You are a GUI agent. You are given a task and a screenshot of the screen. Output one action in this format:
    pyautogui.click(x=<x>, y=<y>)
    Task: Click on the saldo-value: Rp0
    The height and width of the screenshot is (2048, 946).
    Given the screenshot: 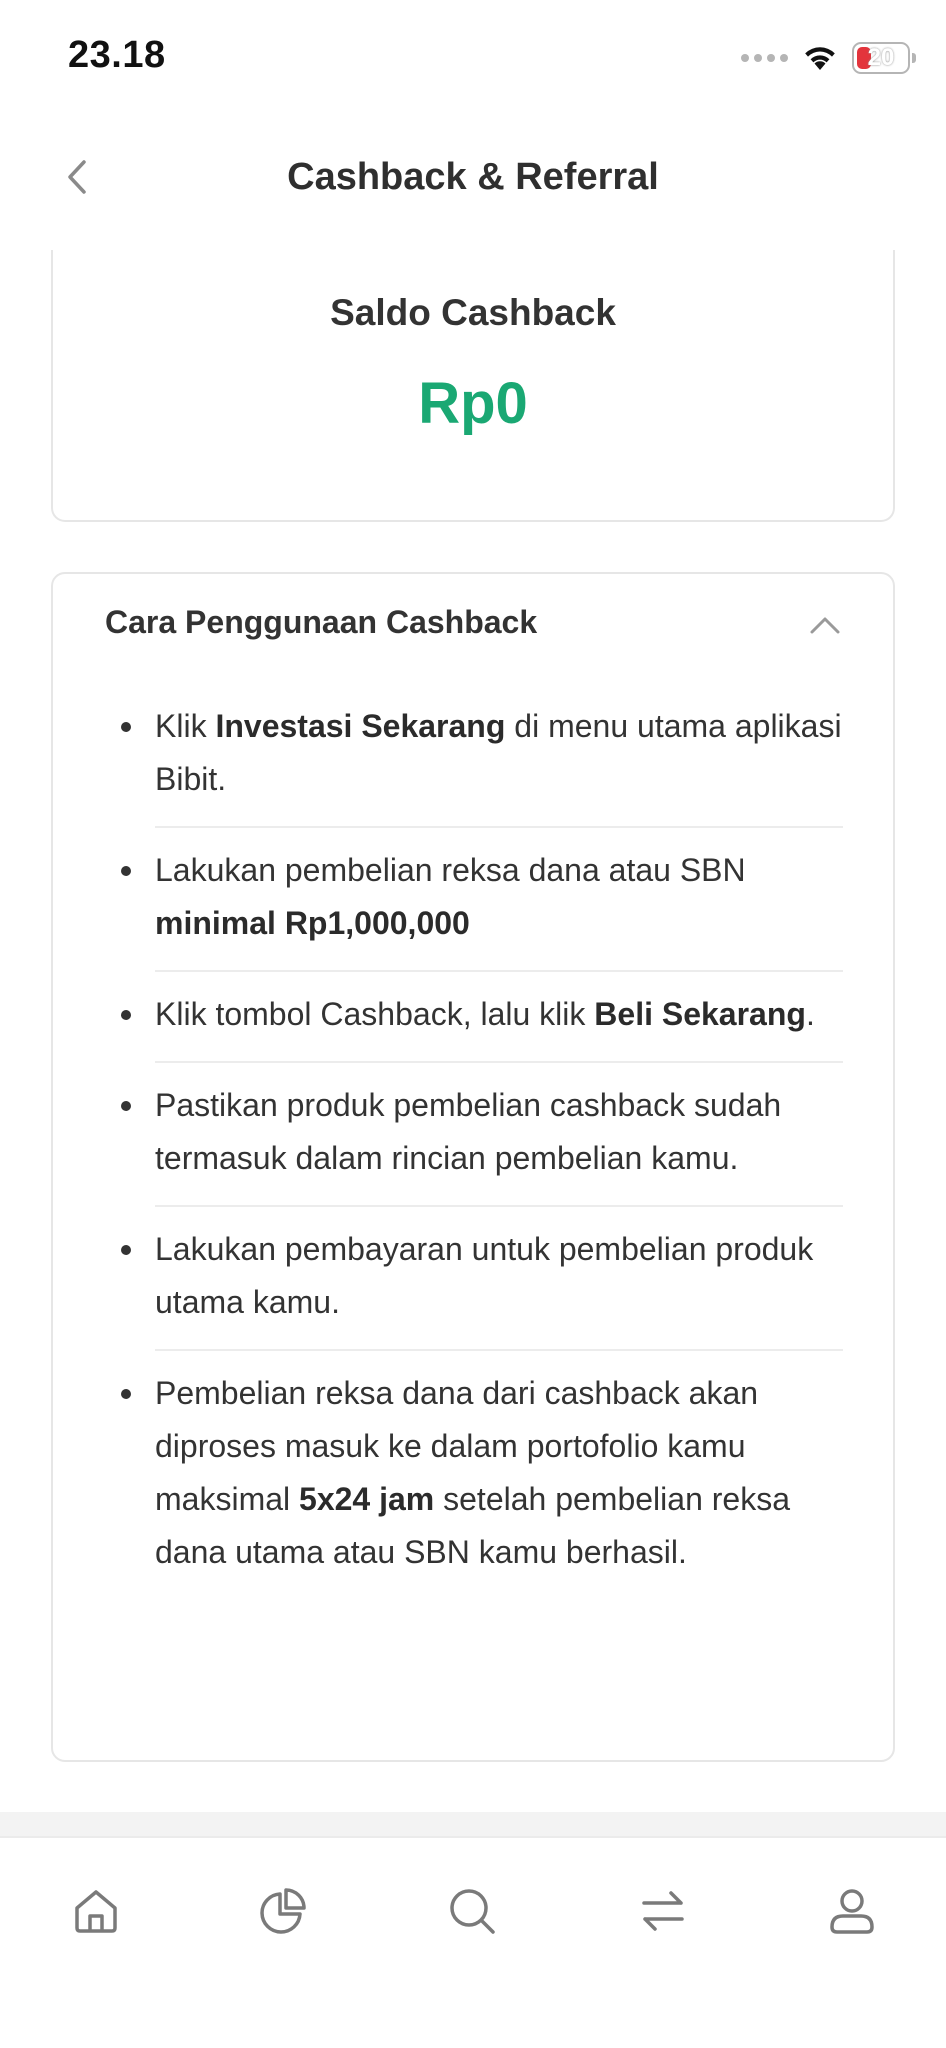 What is the action you would take?
    pyautogui.click(x=473, y=403)
    